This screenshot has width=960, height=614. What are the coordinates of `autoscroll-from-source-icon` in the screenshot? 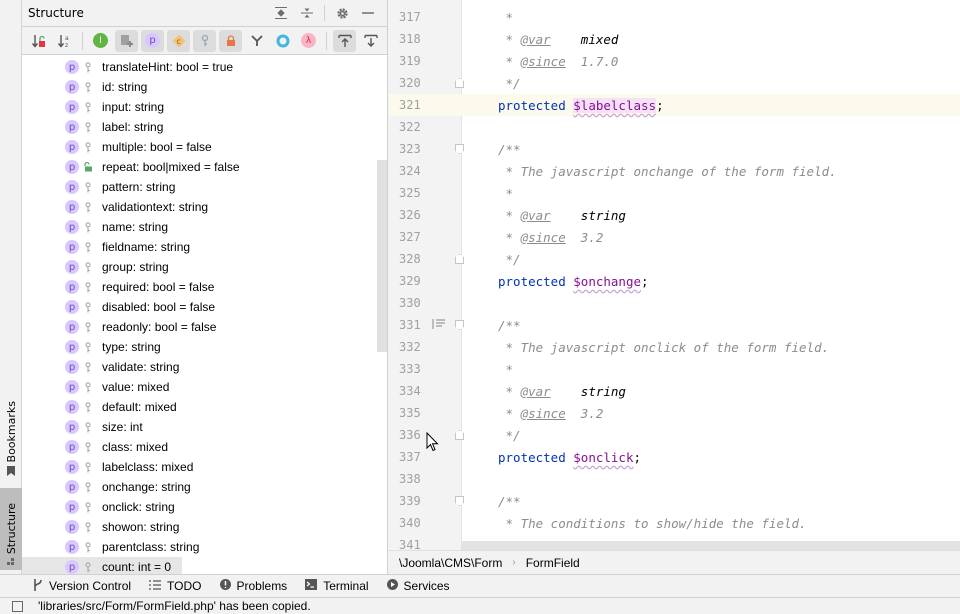 It's located at (370, 41).